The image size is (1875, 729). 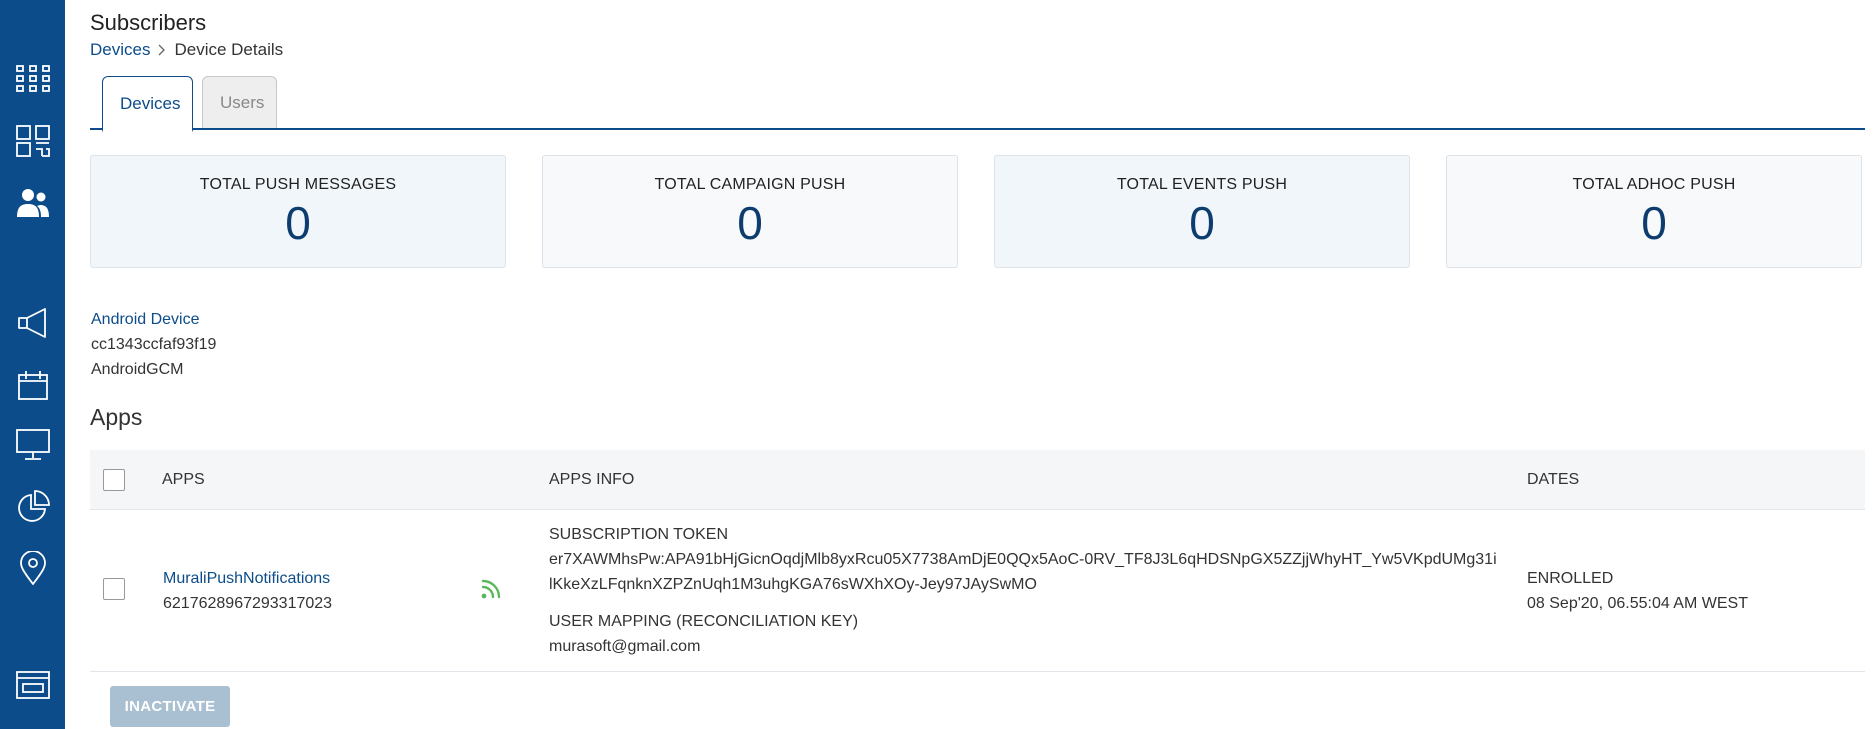 I want to click on mapping-value: murasoft@gmail.com, so click(x=625, y=646).